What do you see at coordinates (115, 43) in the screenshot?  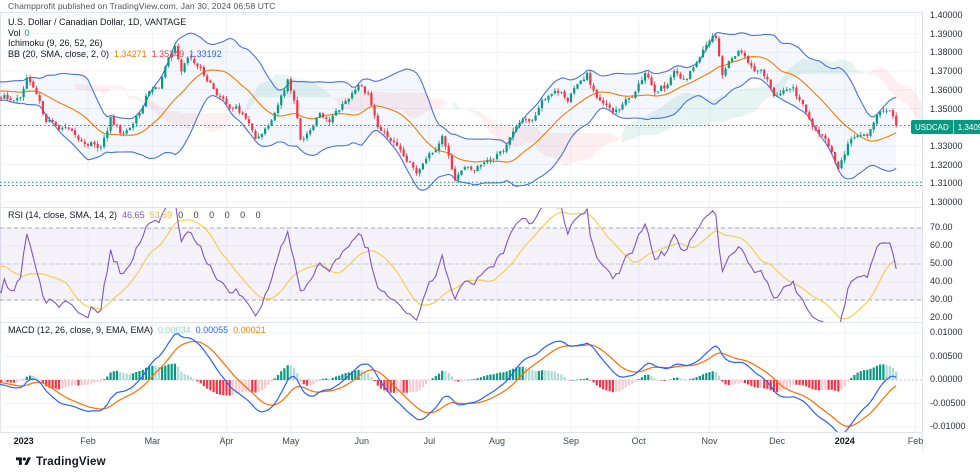 I see `ichimoku-label: Ichimoku (9, 26, 52, 26)` at bounding box center [115, 43].